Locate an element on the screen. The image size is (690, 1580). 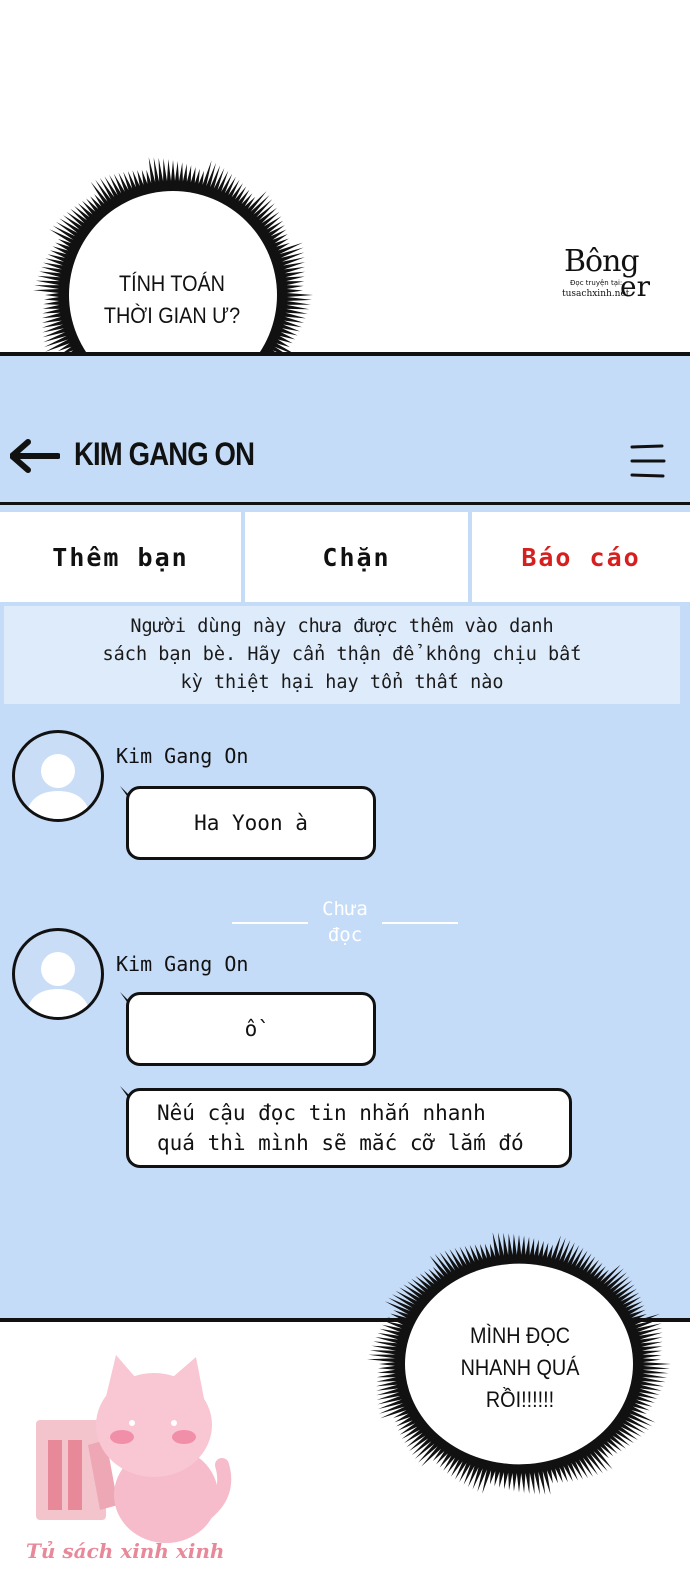
watermark-text: Tủ sách xinh xinh is located at coordinates (125, 1551).